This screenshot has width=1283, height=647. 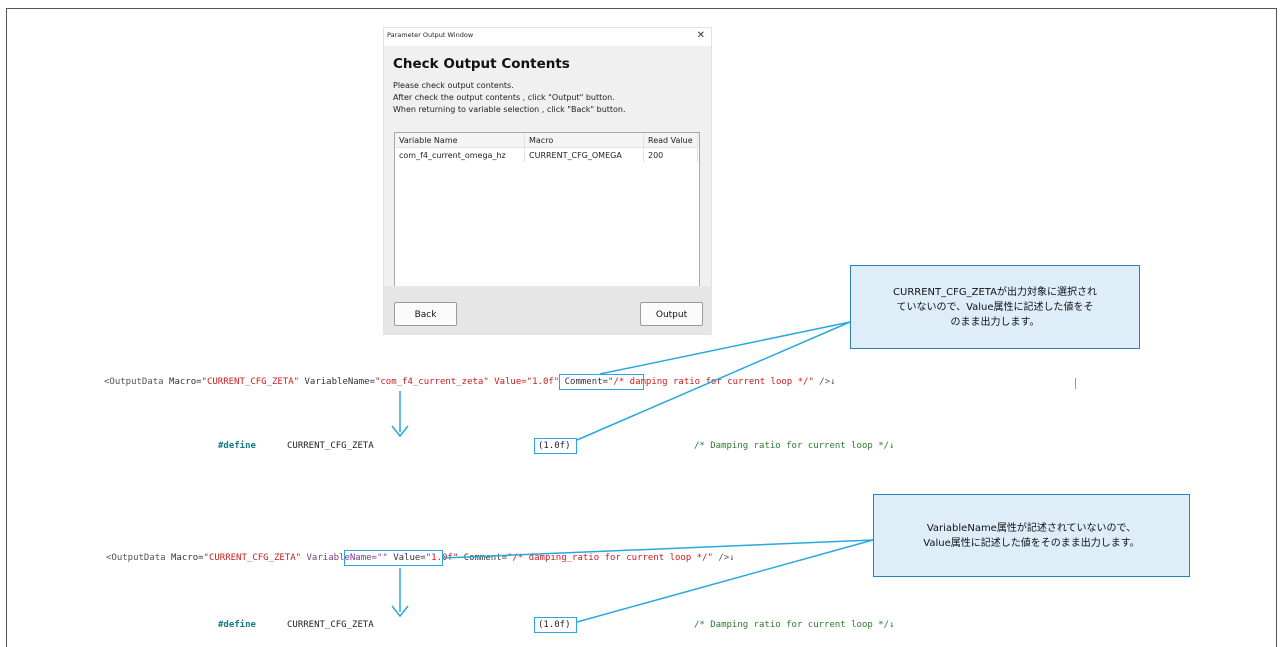 I want to click on cell-macro: CURRENT_CFG_OMEGA, so click(x=575, y=155).